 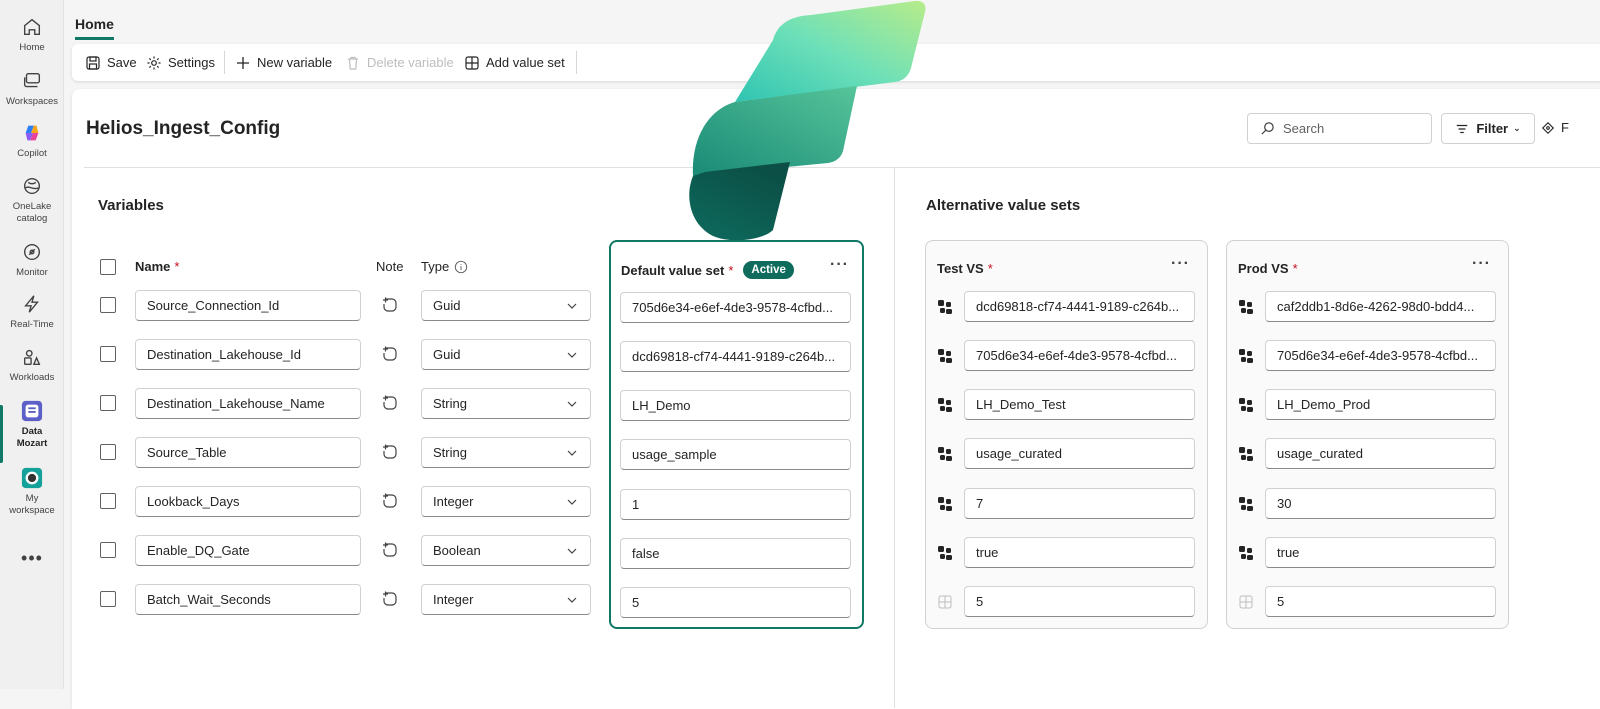 What do you see at coordinates (108, 267) in the screenshot?
I see `select-all-checkbox` at bounding box center [108, 267].